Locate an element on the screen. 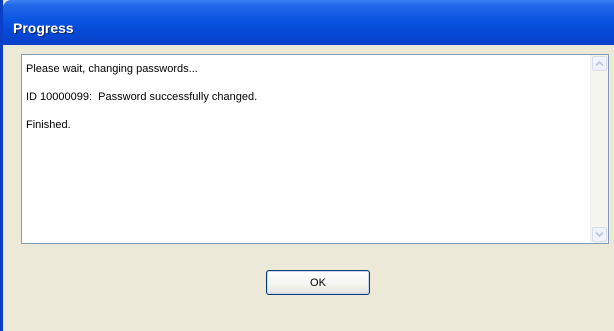  window-title: Progress is located at coordinates (43, 28).